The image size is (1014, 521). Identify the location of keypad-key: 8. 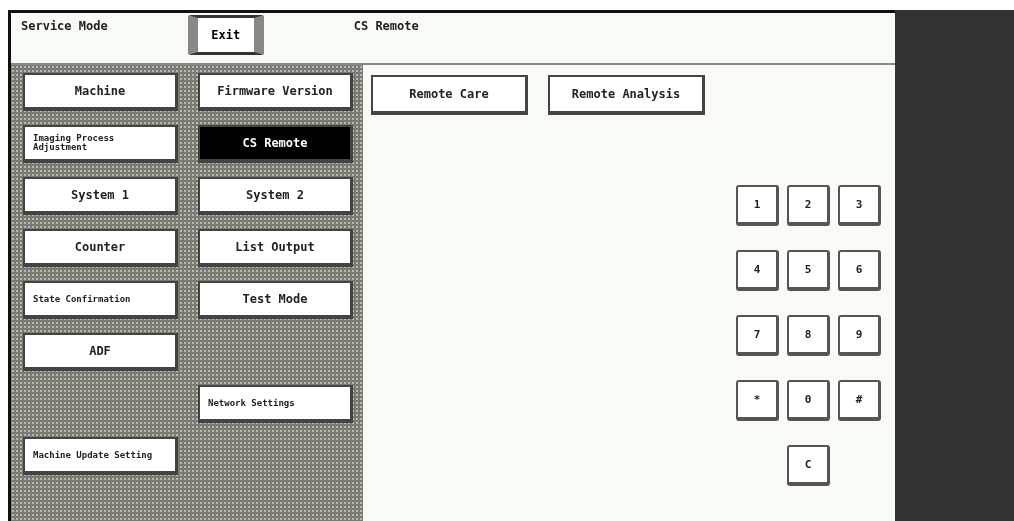
(808, 335).